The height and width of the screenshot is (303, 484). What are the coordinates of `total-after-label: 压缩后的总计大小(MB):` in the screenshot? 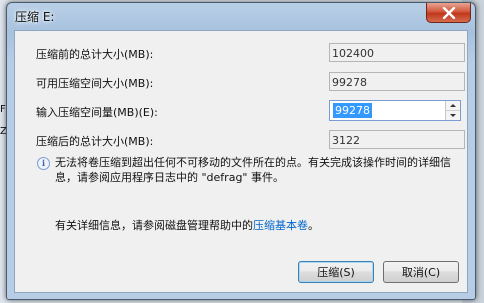 It's located at (95, 141).